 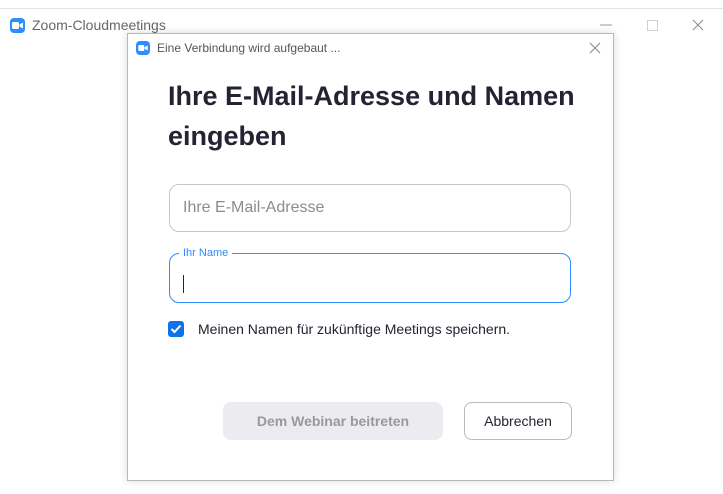 What do you see at coordinates (333, 421) in the screenshot?
I see `join-webinar-button: Dem Webinar beitreten` at bounding box center [333, 421].